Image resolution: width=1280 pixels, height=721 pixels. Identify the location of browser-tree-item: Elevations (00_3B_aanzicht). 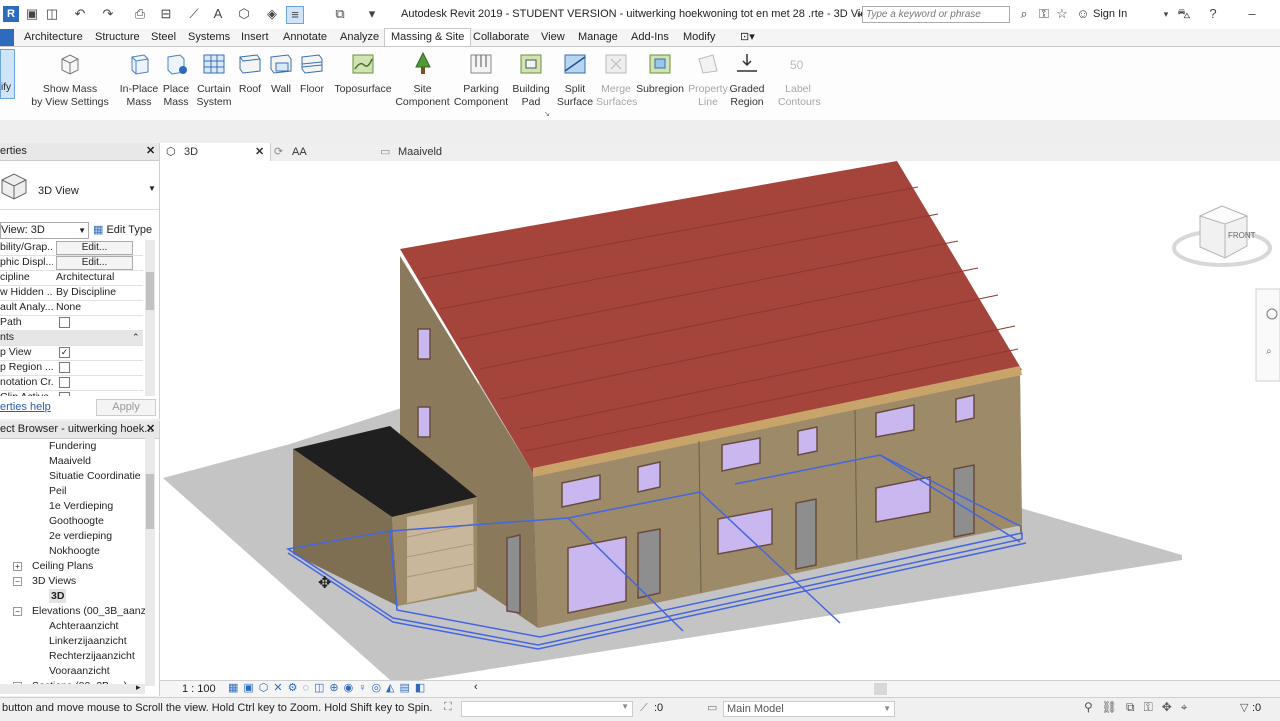
(88, 611).